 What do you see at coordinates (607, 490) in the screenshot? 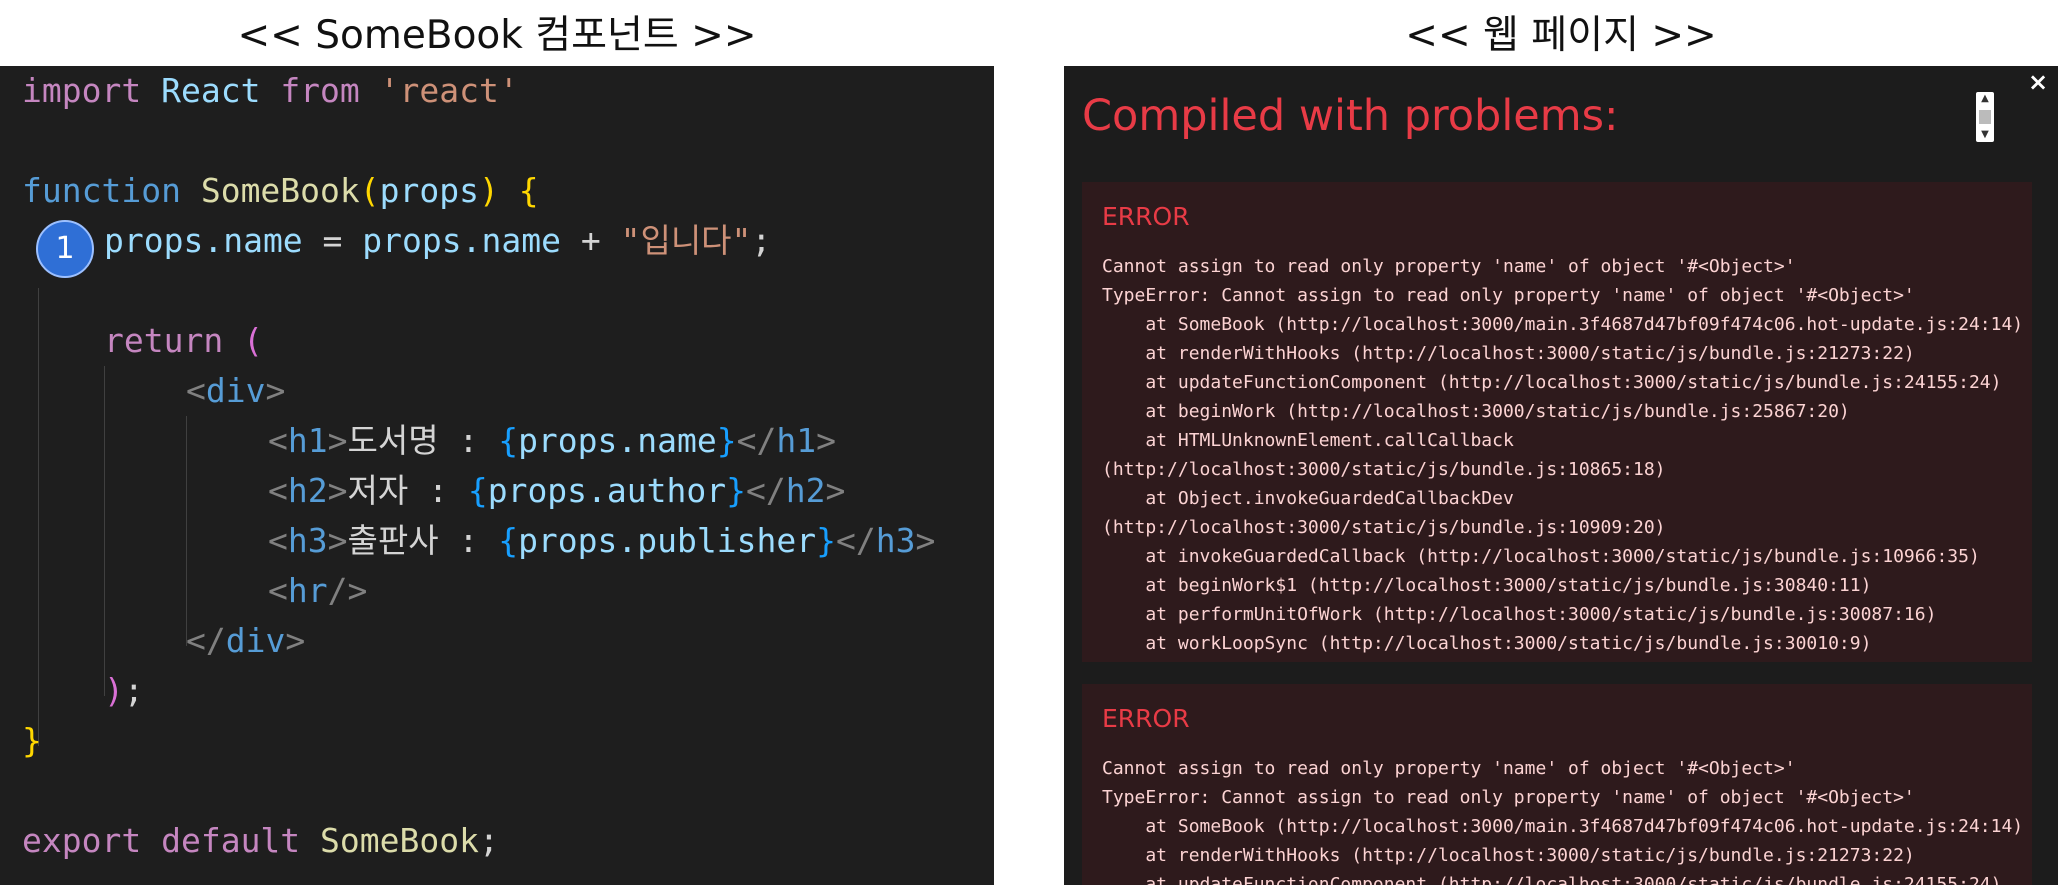
I see `props-author: props.author` at bounding box center [607, 490].